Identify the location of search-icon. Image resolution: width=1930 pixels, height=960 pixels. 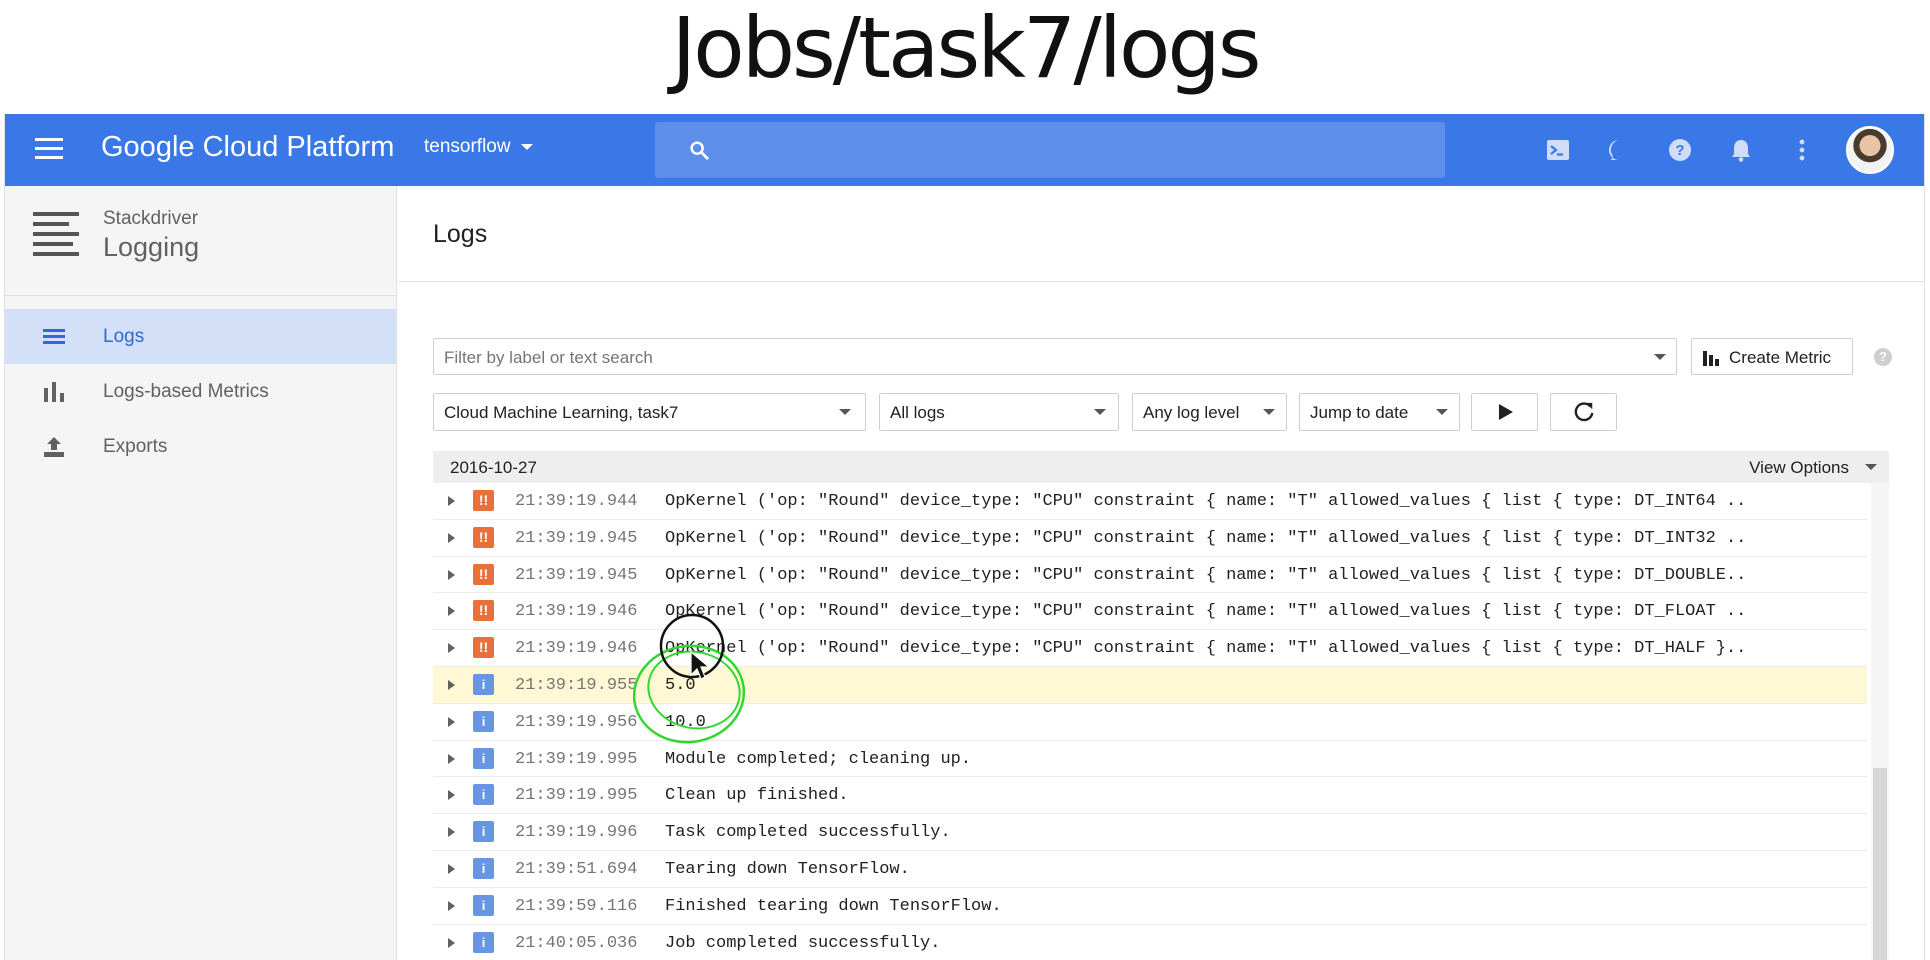
(699, 150).